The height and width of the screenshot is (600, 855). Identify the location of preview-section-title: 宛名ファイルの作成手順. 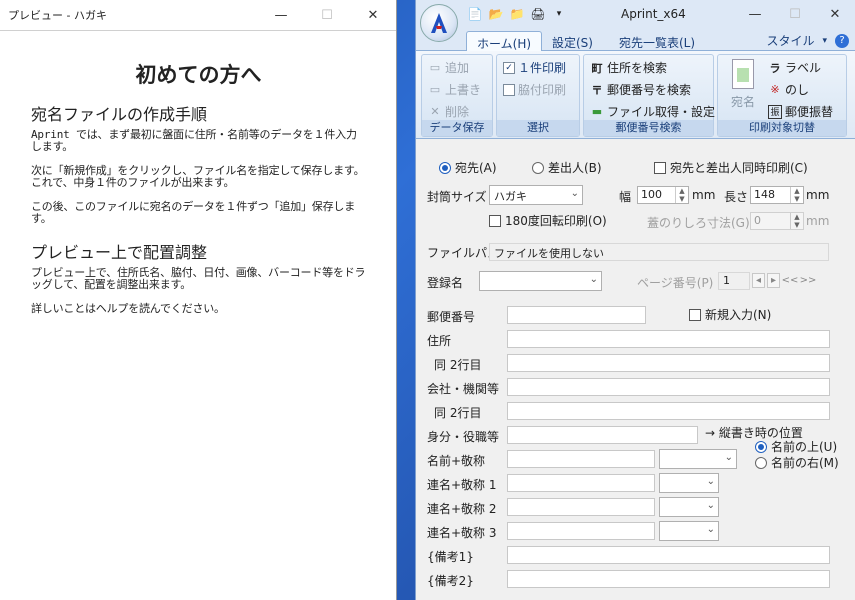
(119, 114).